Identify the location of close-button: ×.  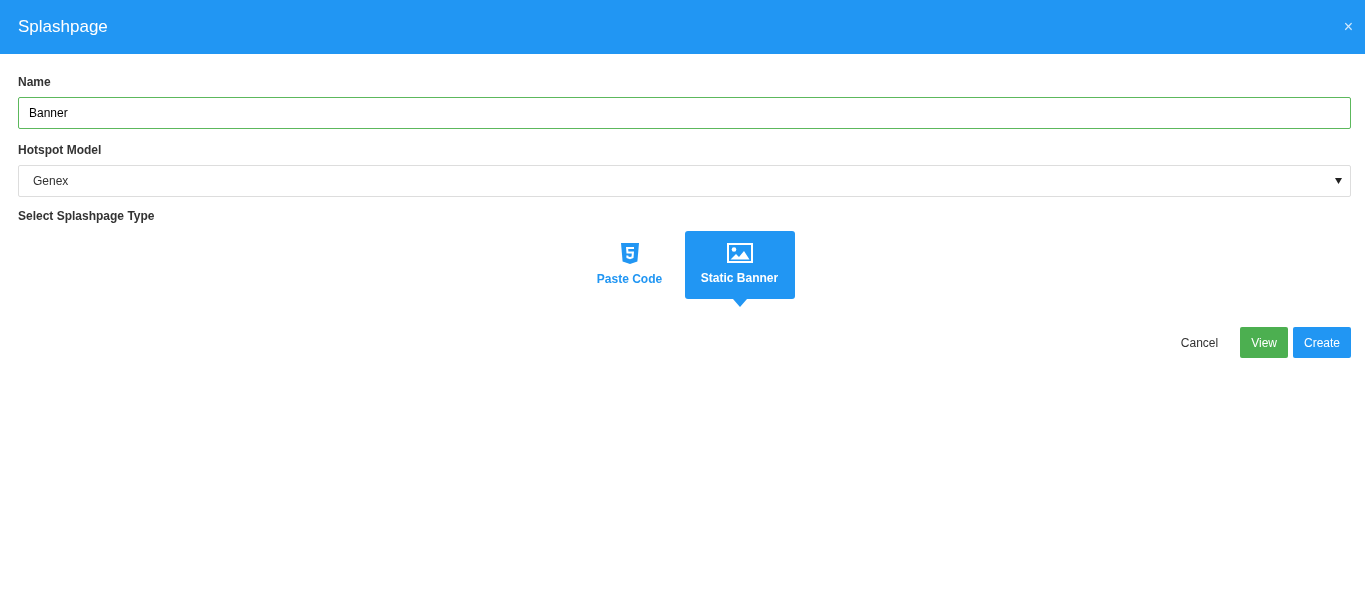
(1348, 27).